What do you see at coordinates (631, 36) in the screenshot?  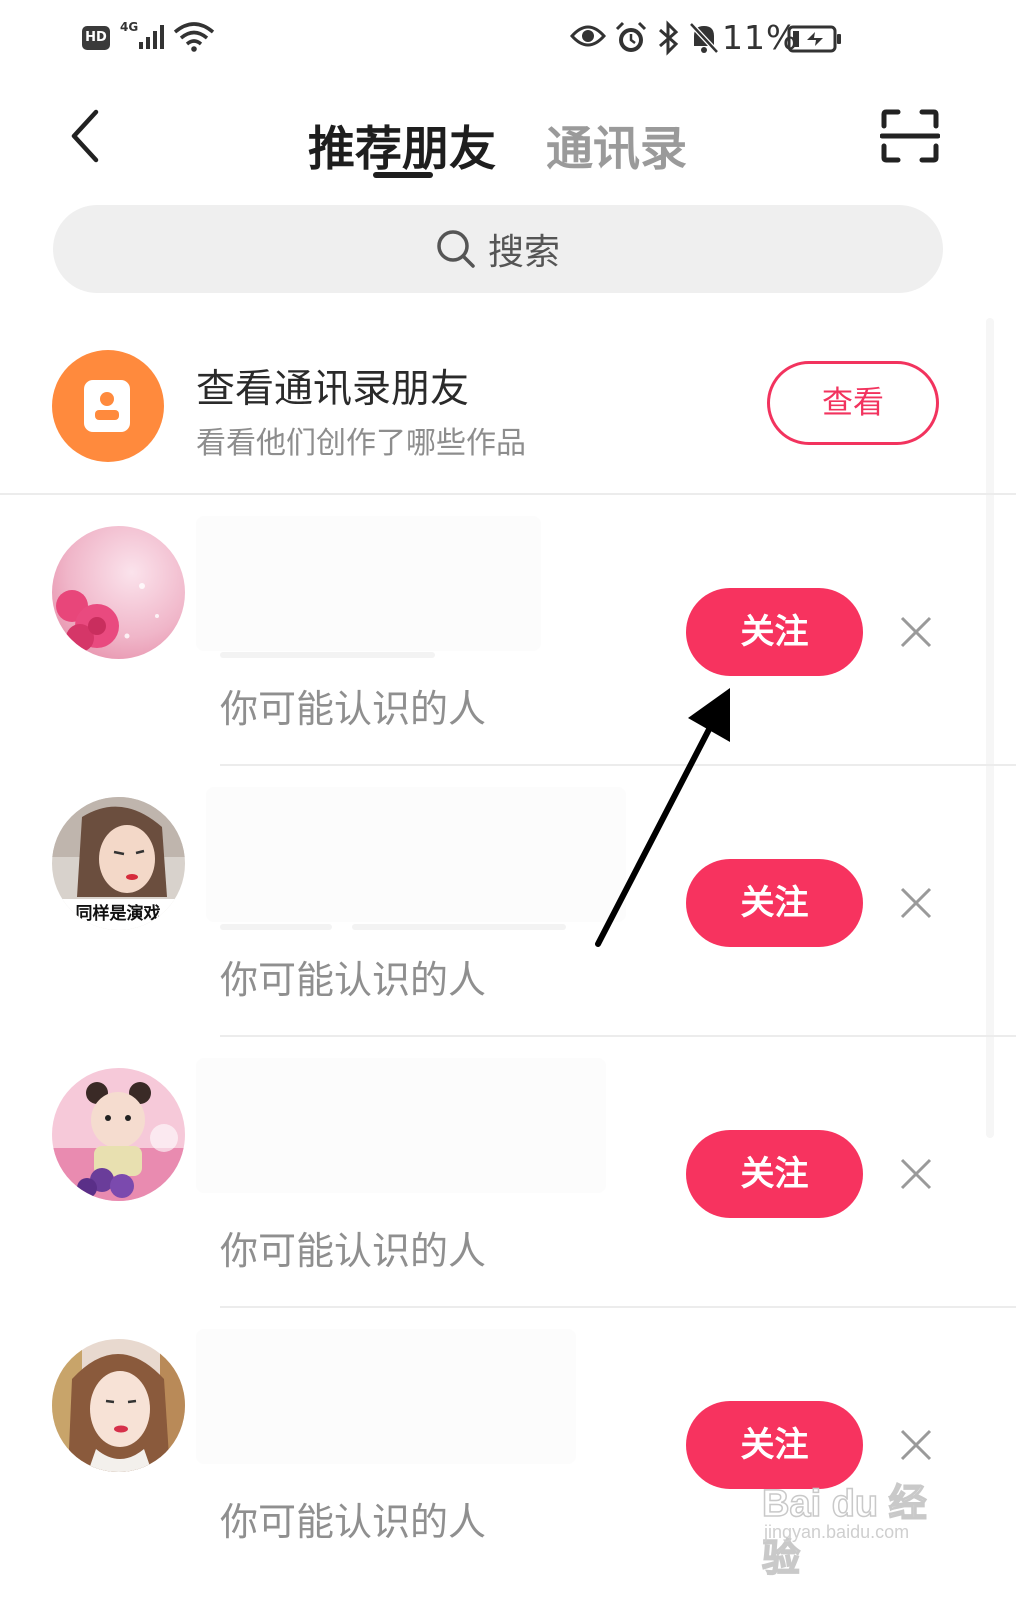 I see `alarm-icon` at bounding box center [631, 36].